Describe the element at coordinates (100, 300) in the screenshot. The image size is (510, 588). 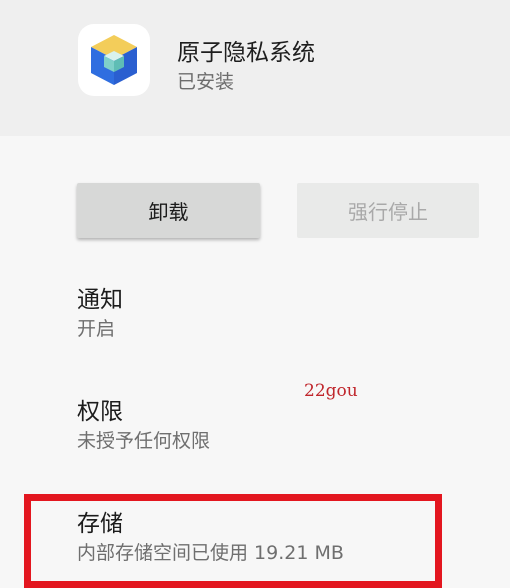
I see `settings-item-title: 通知` at that location.